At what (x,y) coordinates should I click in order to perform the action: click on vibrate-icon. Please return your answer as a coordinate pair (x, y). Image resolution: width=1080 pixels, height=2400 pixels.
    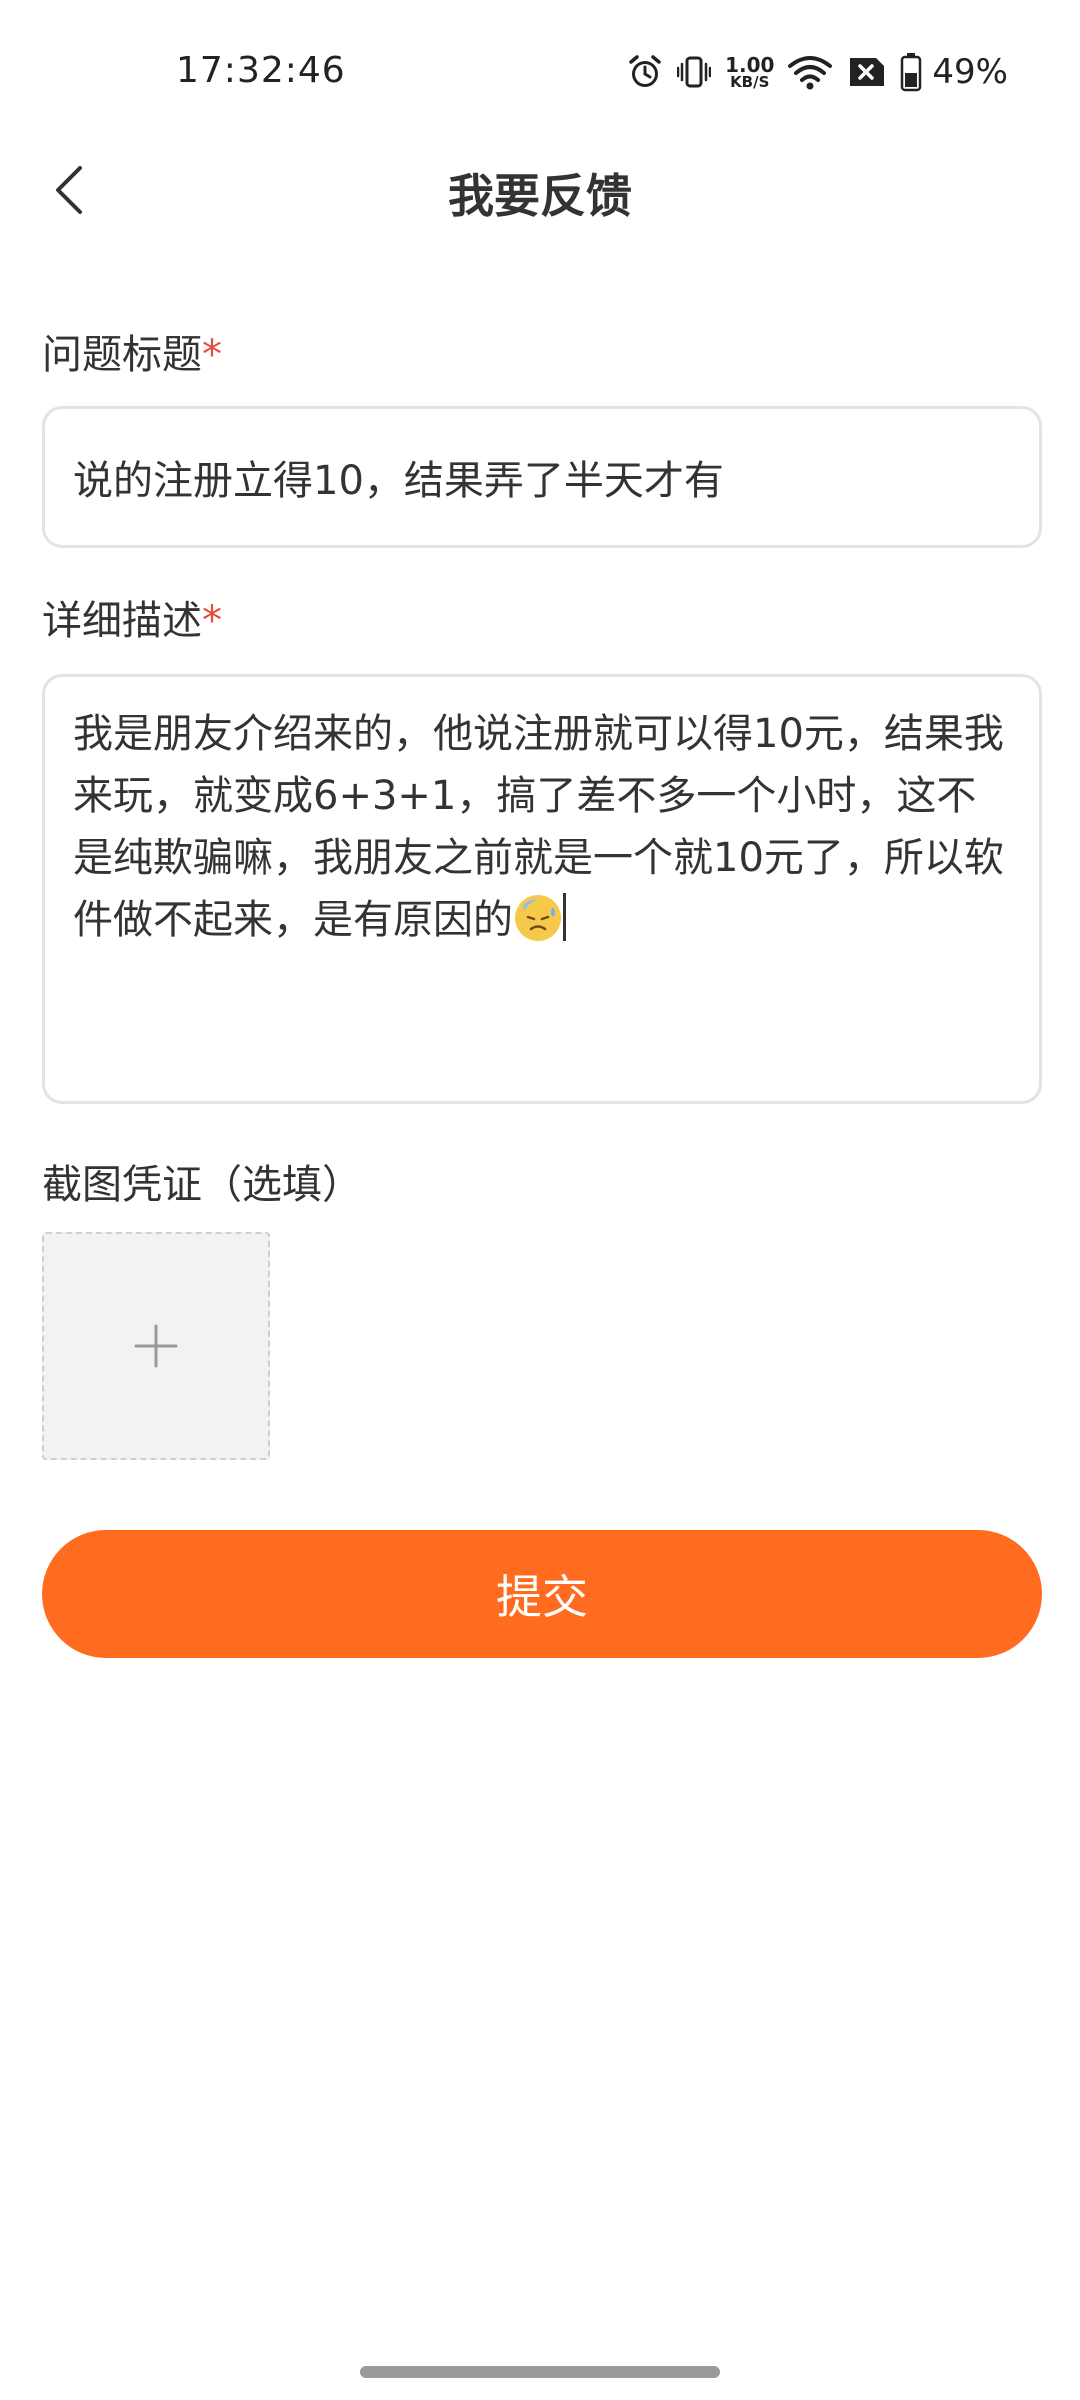
    Looking at the image, I should click on (694, 72).